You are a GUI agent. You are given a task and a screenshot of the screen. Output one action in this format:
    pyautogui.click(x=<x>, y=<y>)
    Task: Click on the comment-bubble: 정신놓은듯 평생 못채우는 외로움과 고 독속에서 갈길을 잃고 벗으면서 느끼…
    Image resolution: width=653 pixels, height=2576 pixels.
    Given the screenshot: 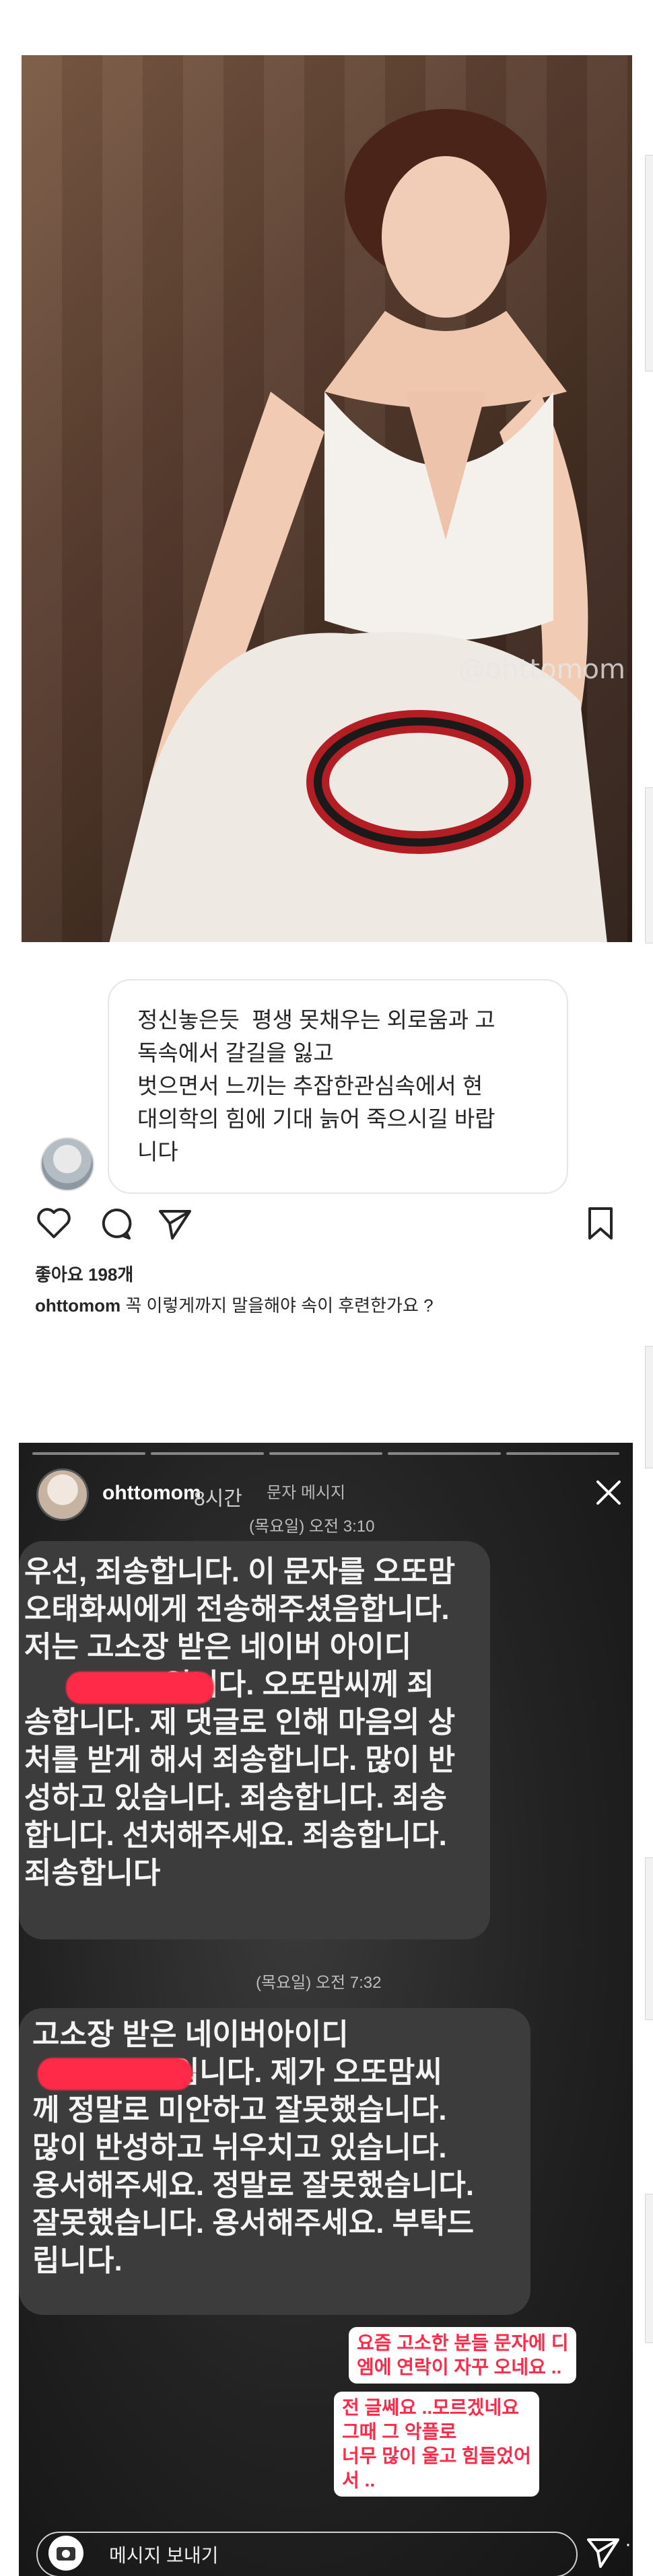 What is the action you would take?
    pyautogui.click(x=338, y=1086)
    